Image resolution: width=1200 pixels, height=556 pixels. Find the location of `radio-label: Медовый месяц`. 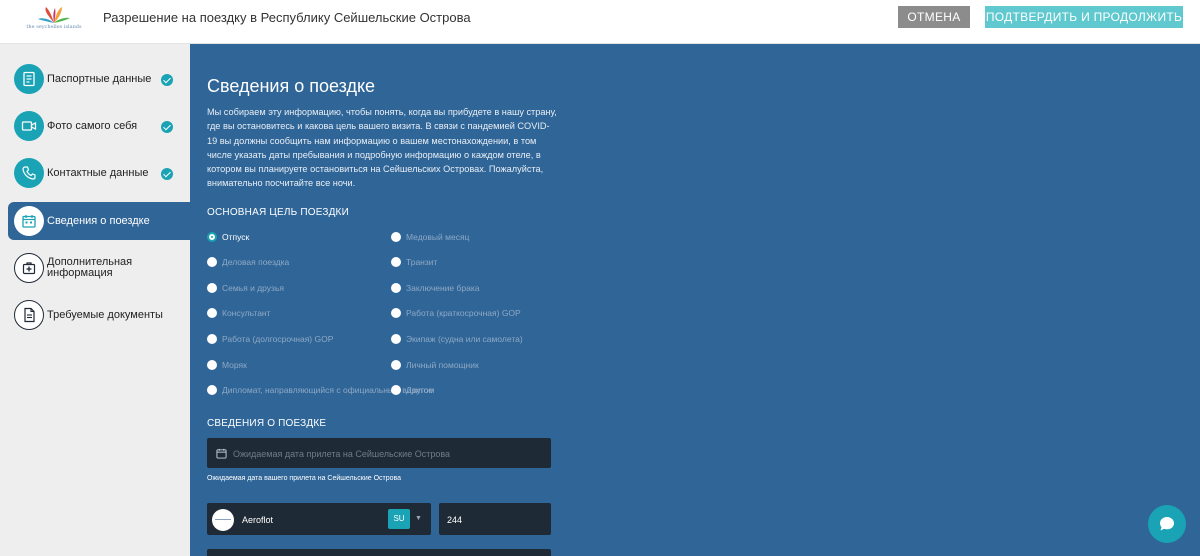

radio-label: Медовый месяц is located at coordinates (438, 237).